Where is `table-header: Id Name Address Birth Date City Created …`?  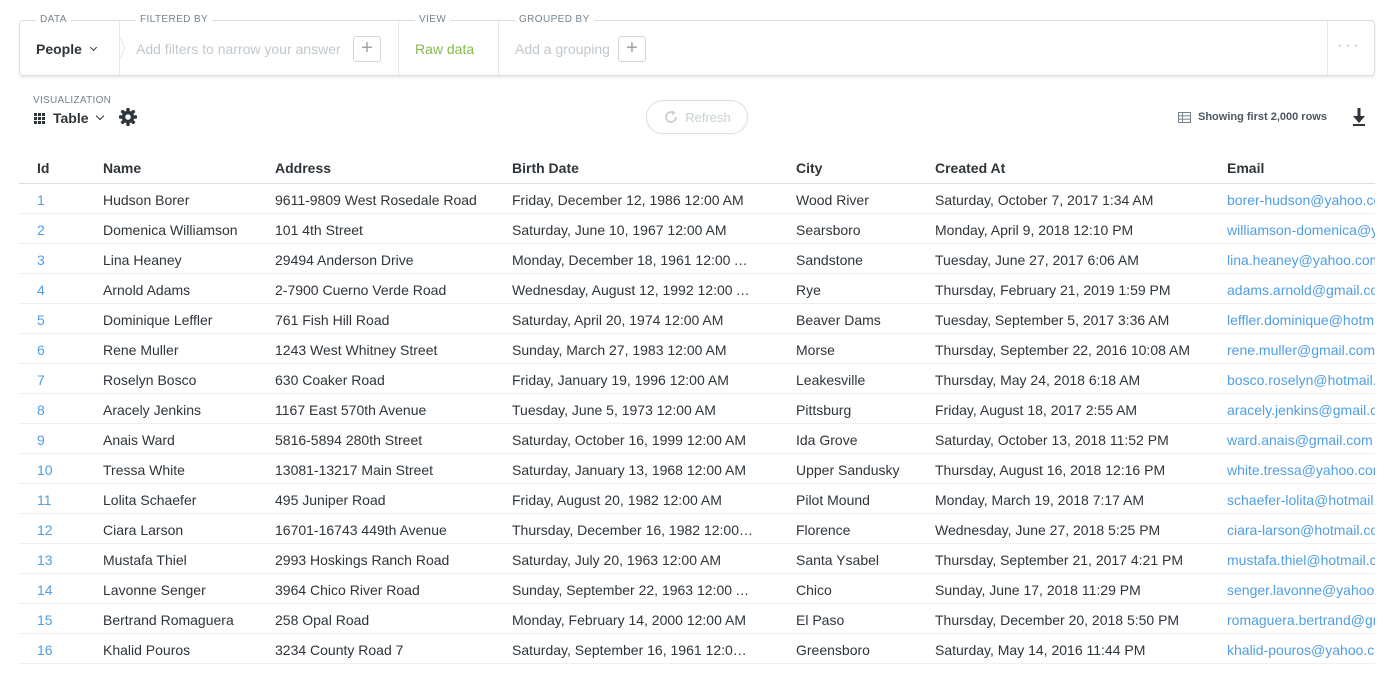
table-header: Id Name Address Birth Date City Created … is located at coordinates (697, 169).